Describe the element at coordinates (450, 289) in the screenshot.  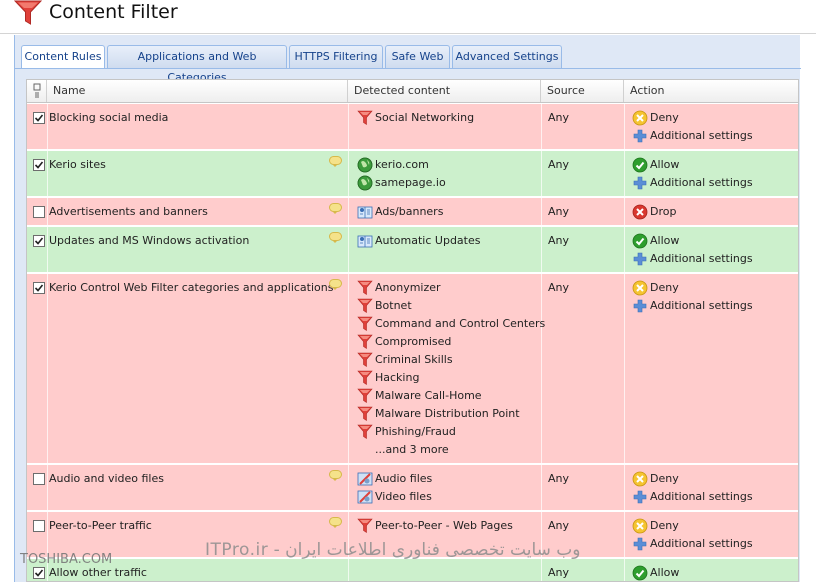
I see `detected-content-item: Anonymizer` at that location.